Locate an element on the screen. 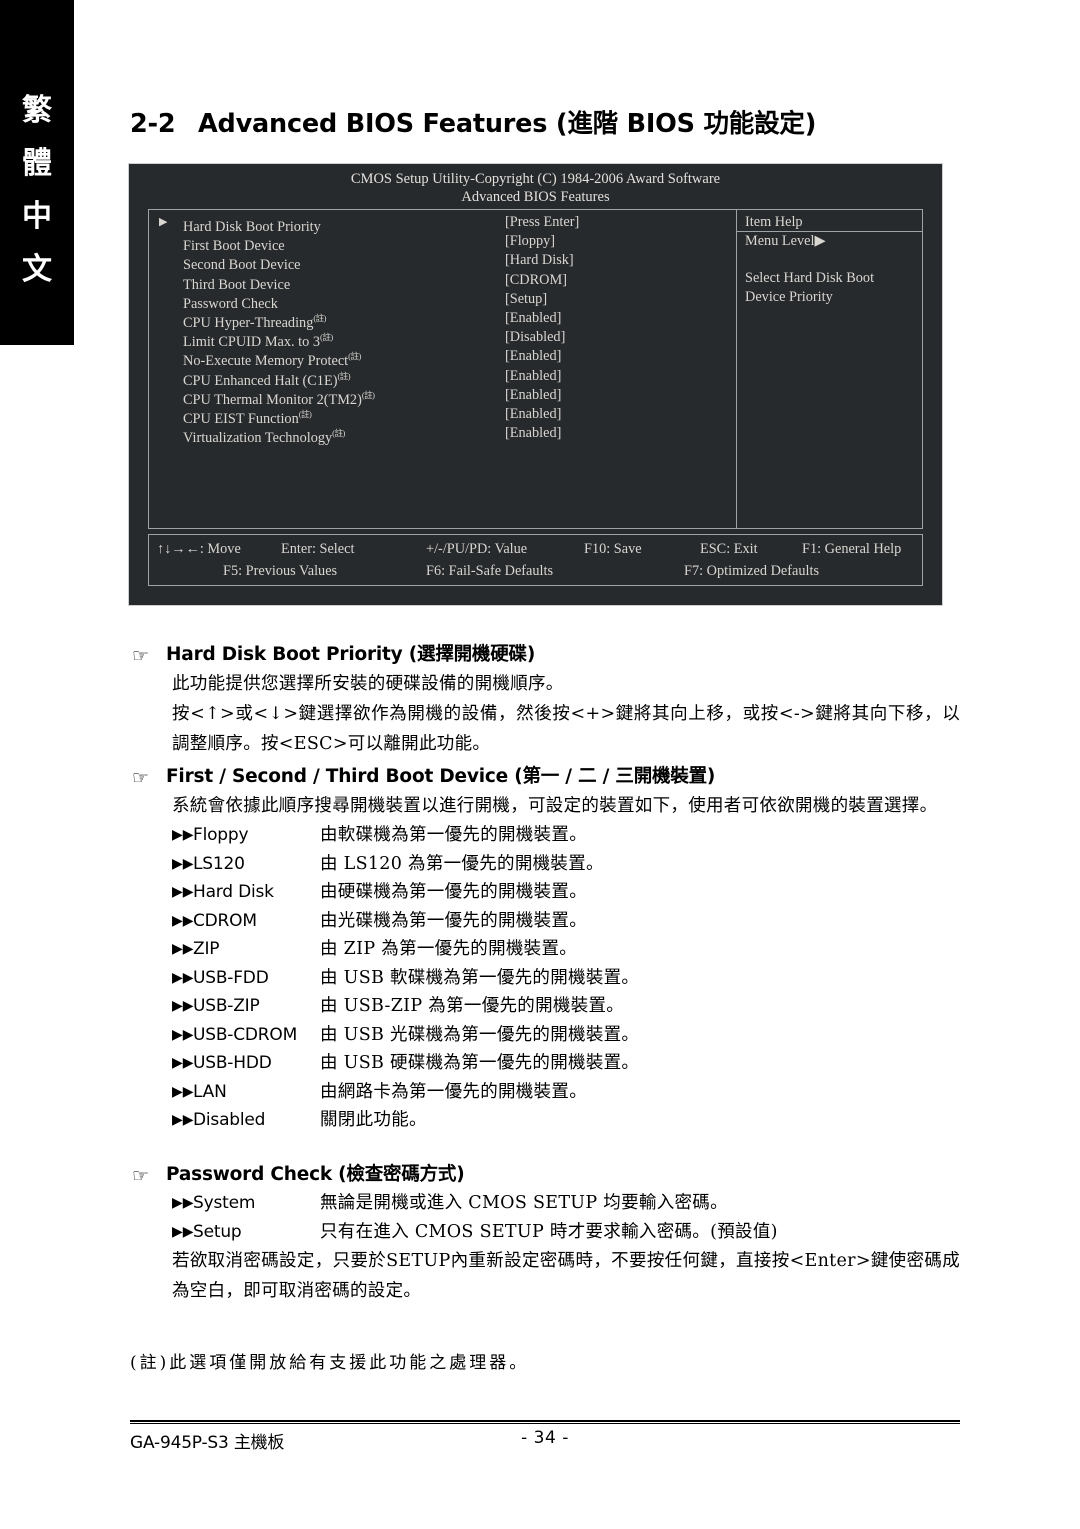 This screenshot has height=1529, width=1080. option-name: USB-ZIP is located at coordinates (226, 1006).